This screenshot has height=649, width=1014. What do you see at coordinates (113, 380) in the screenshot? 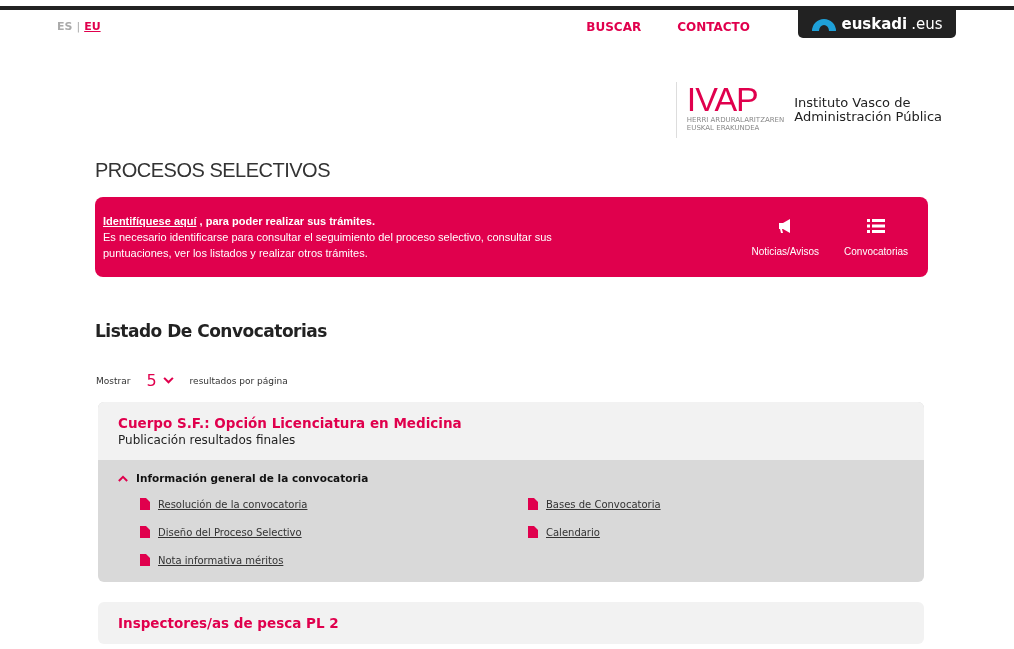
I see `page-size-label: Mostrar` at bounding box center [113, 380].